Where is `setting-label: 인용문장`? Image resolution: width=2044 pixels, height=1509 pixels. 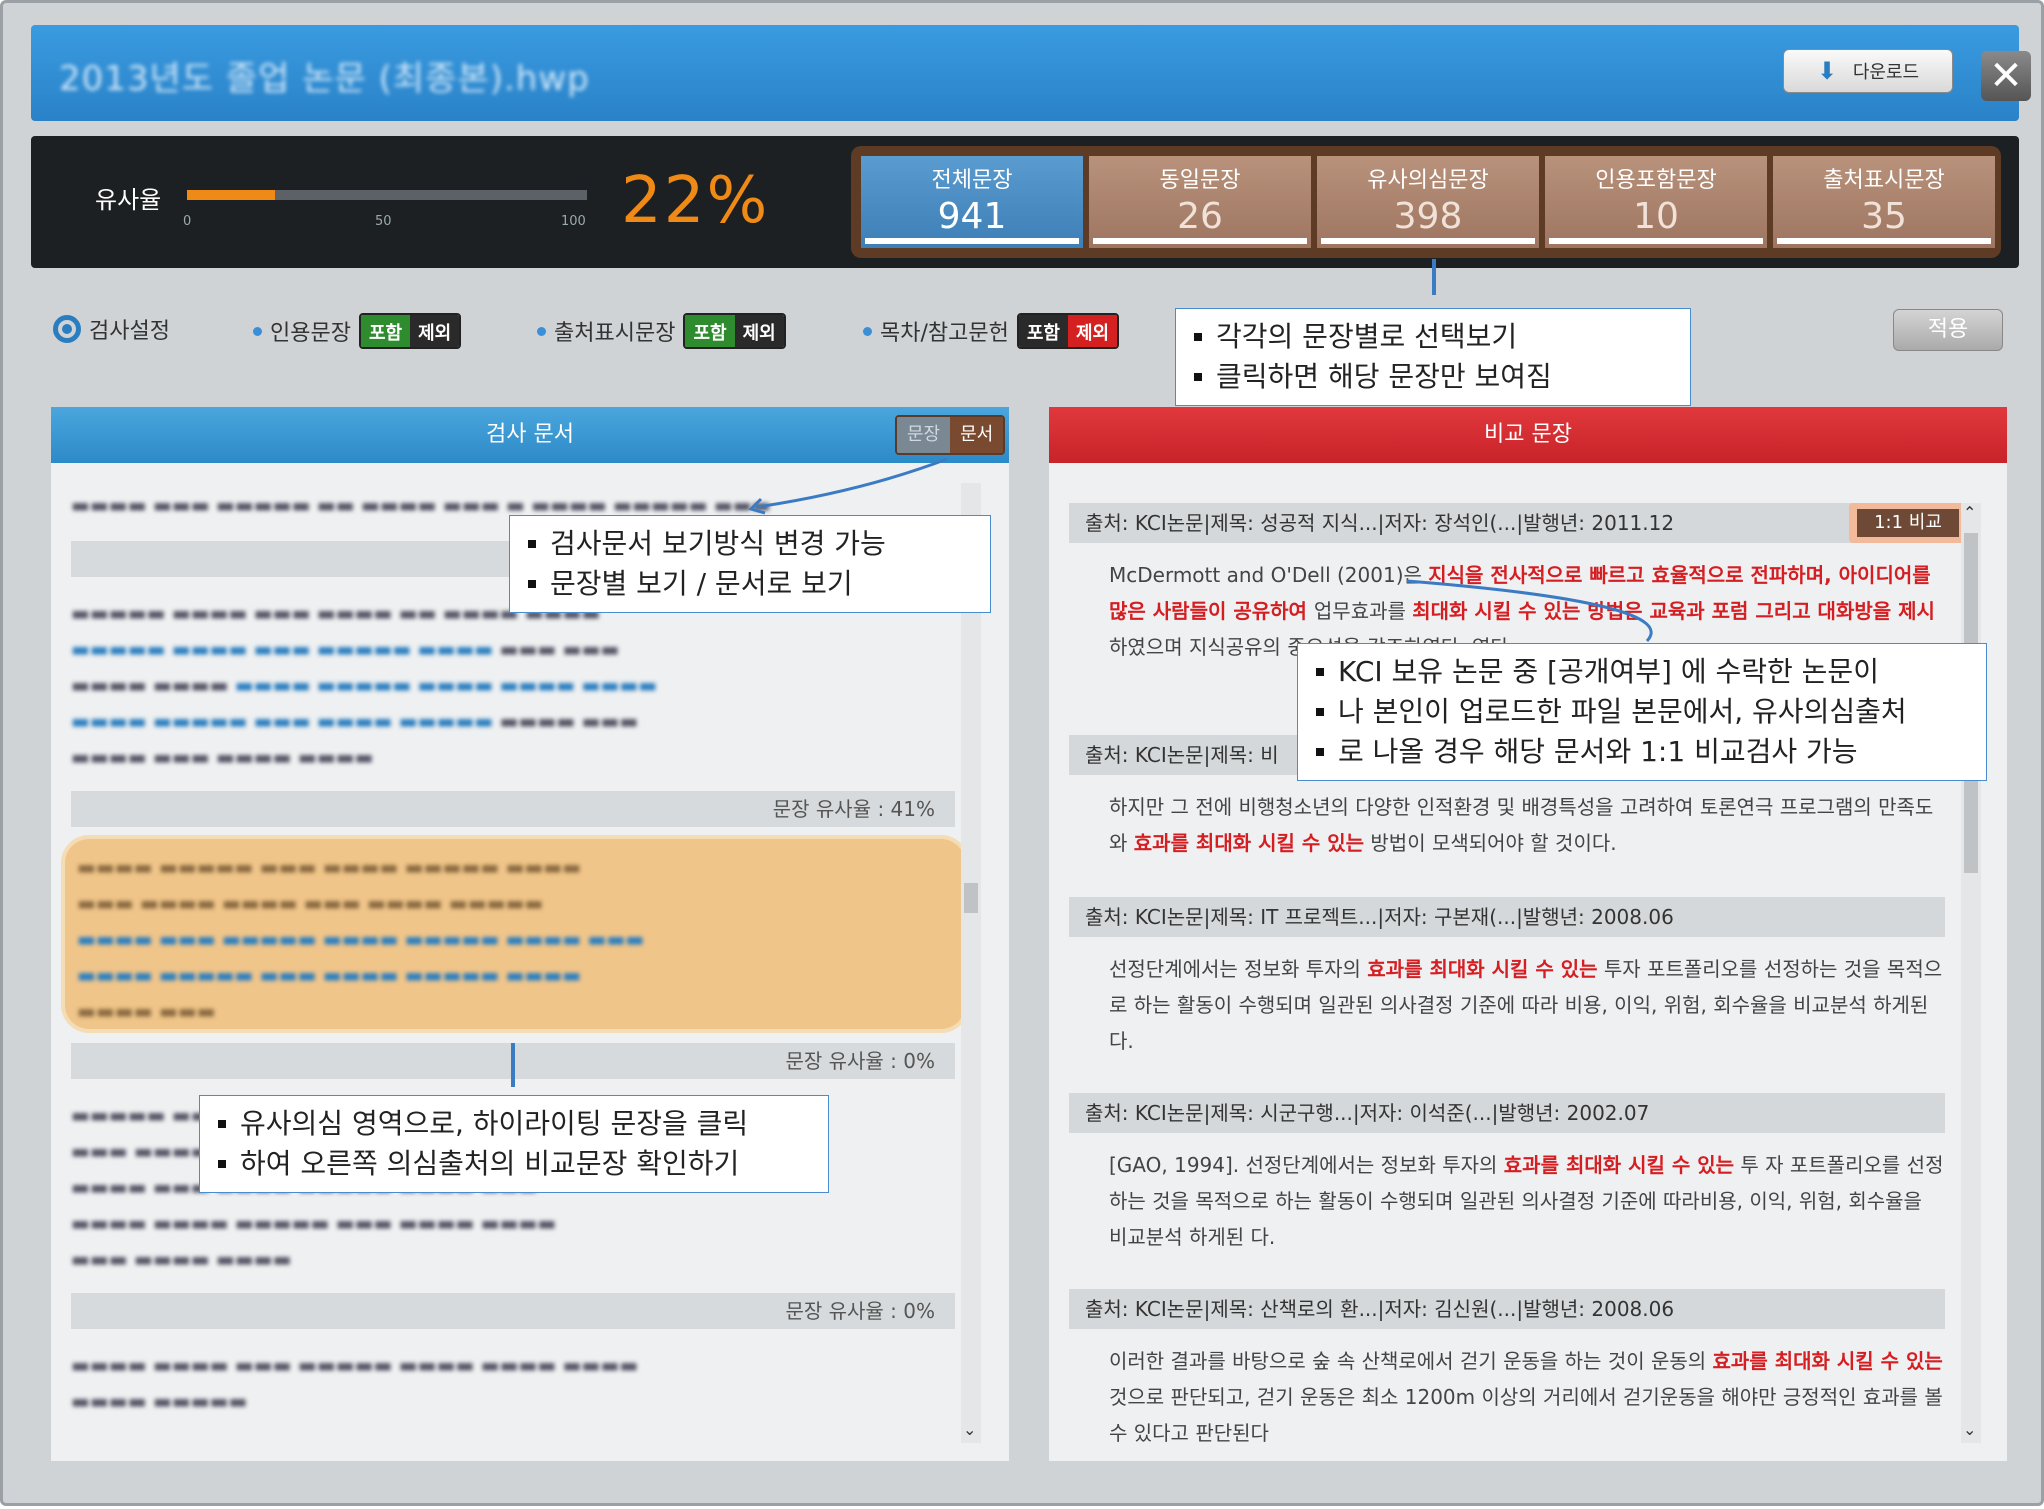 setting-label: 인용문장 is located at coordinates (310, 333).